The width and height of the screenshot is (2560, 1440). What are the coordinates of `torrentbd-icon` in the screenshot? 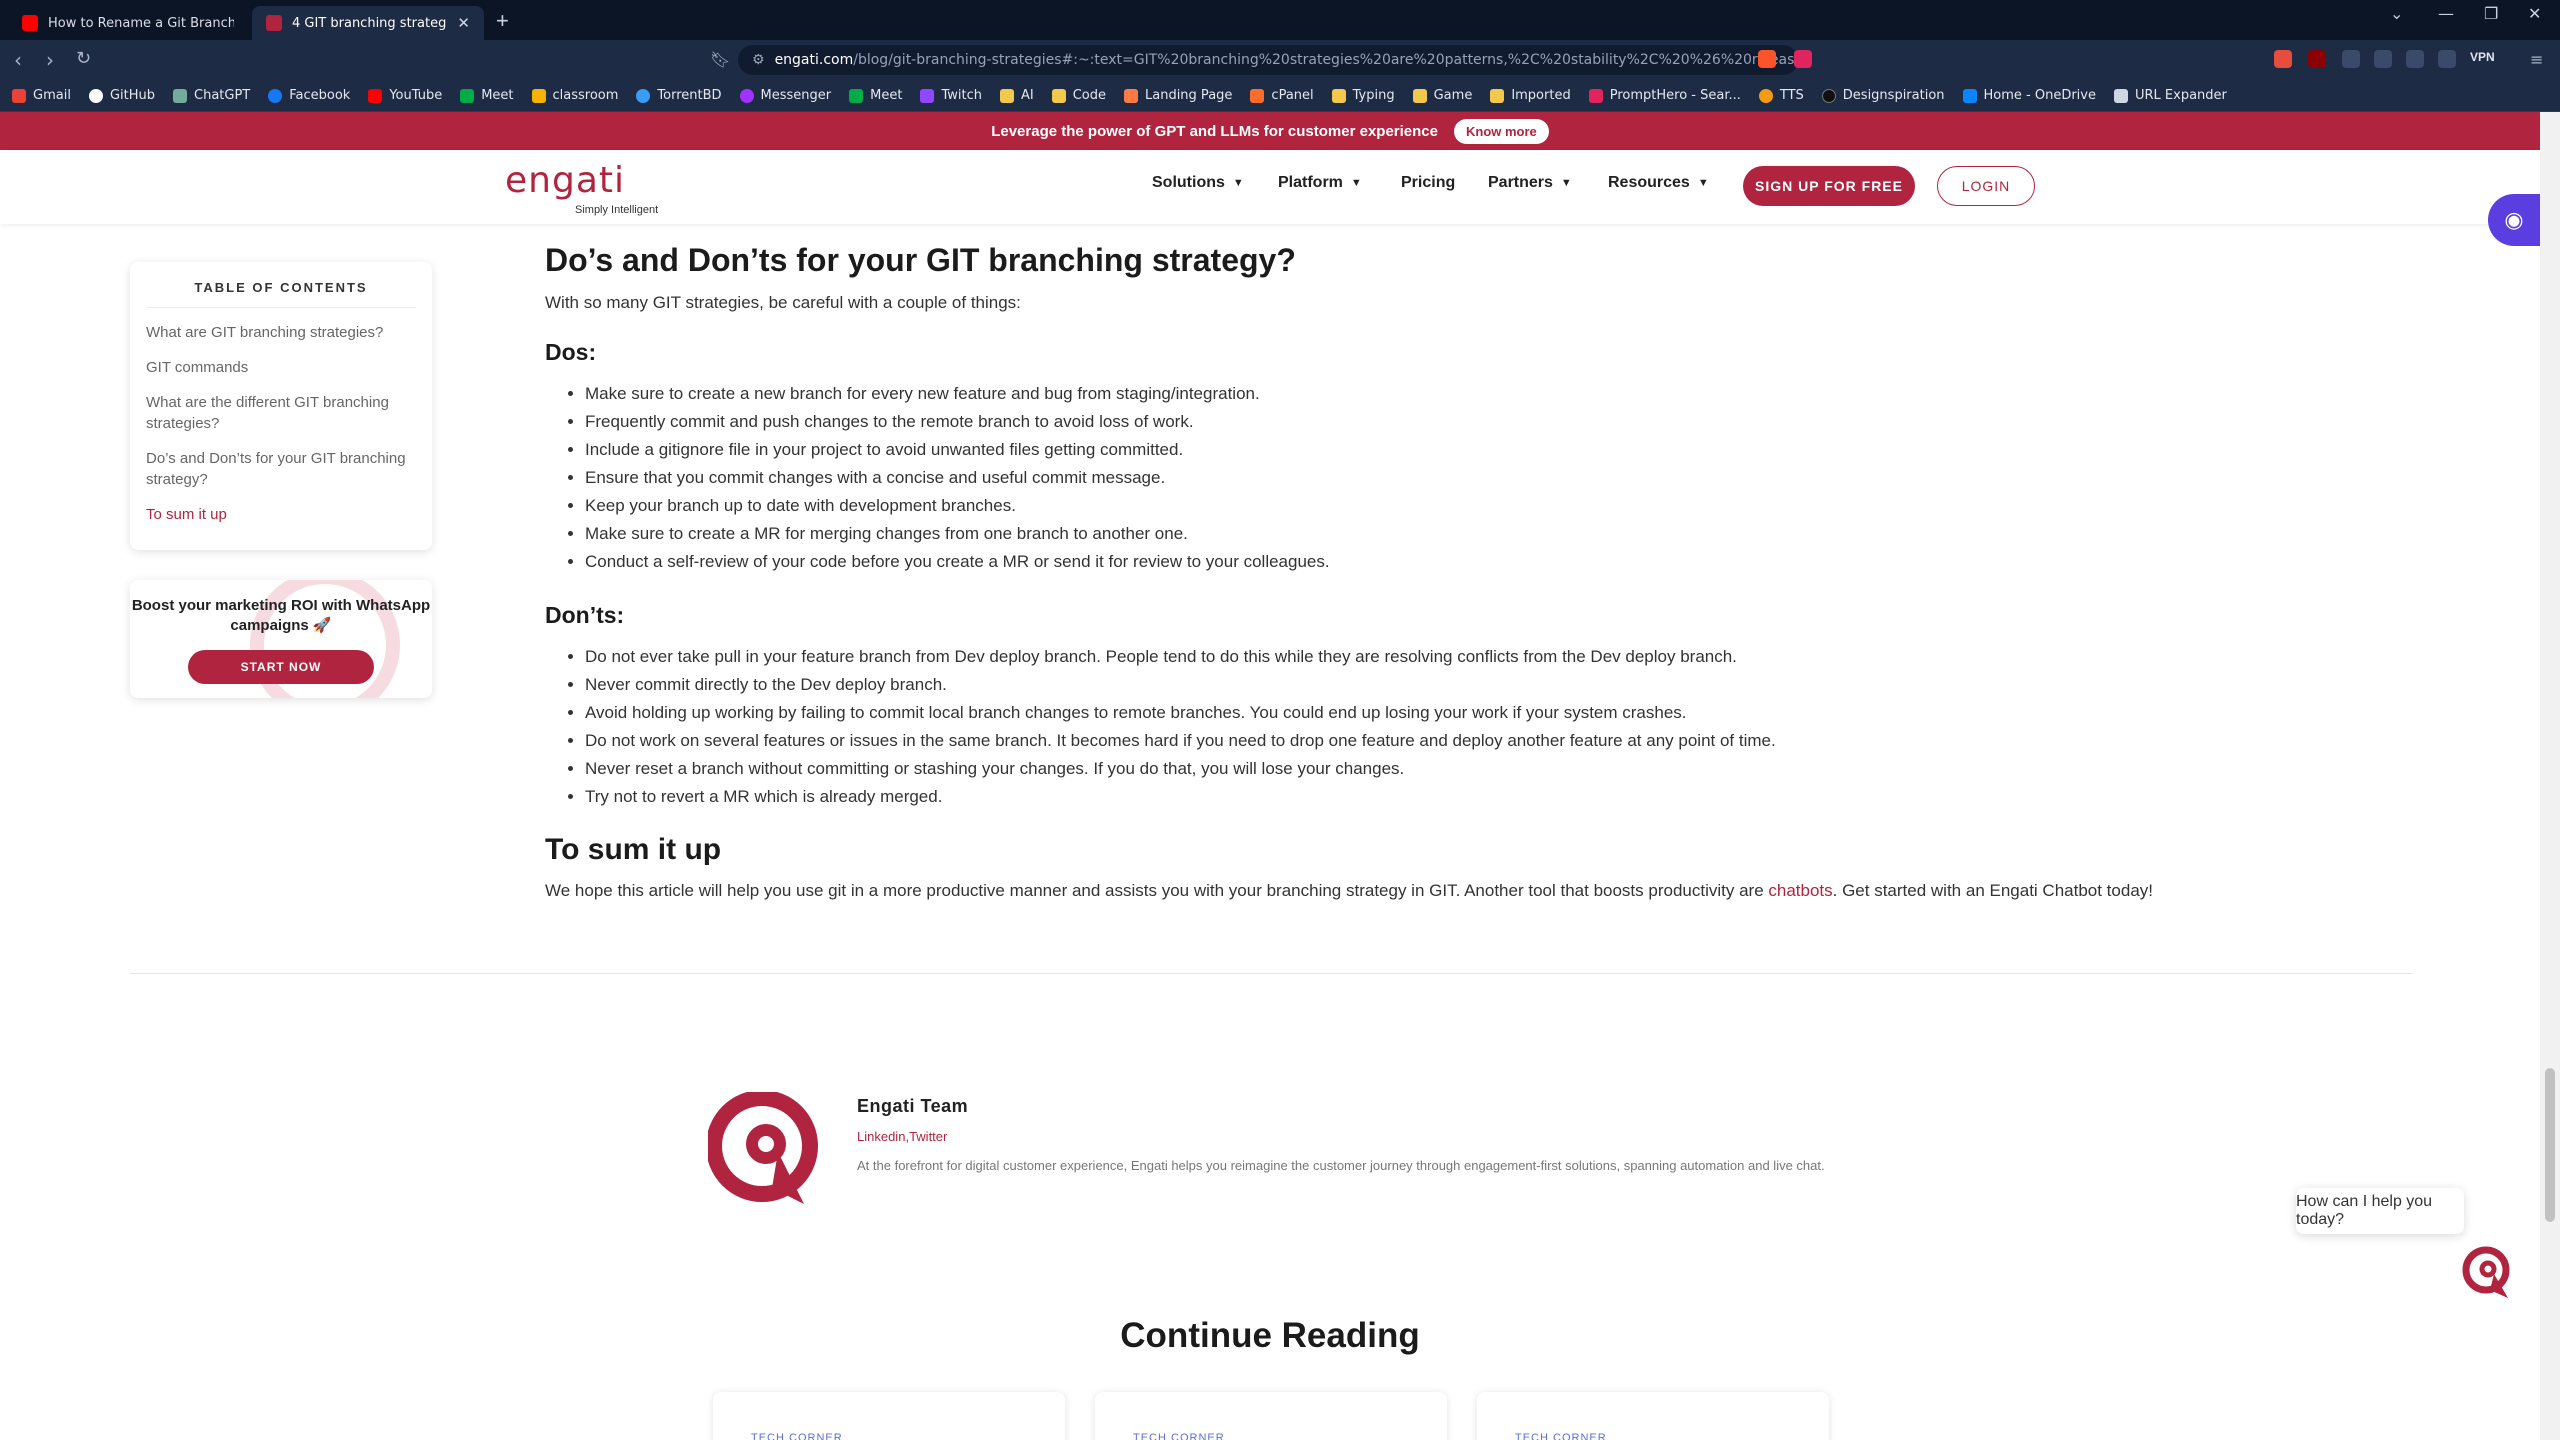 It's located at (643, 95).